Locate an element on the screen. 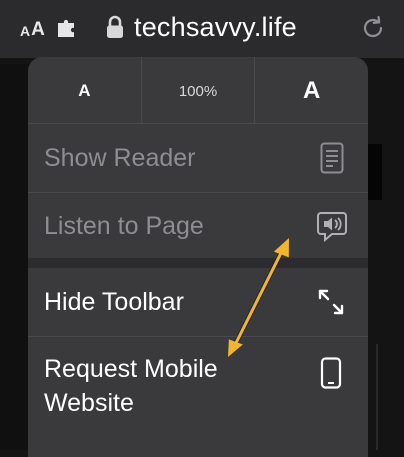  puzzle-piece-icon is located at coordinates (67, 29).